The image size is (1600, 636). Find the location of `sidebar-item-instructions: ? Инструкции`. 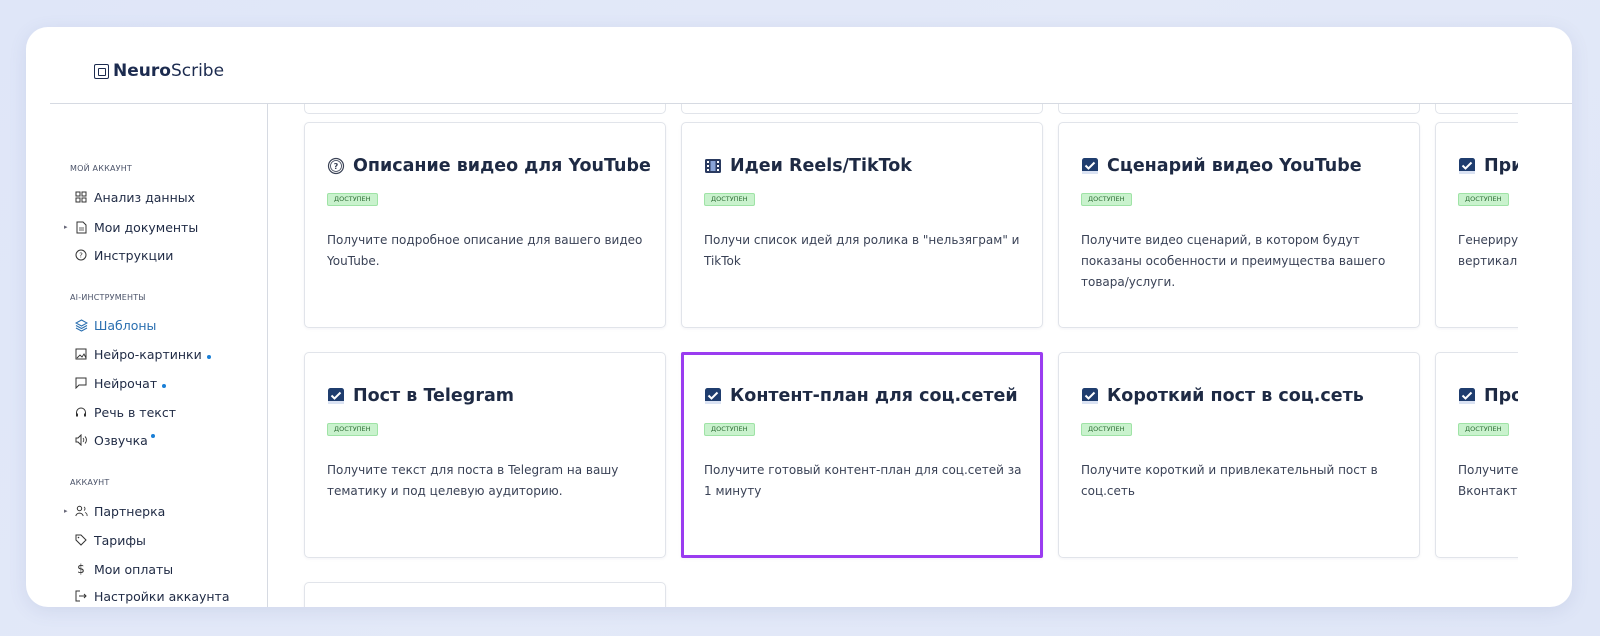

sidebar-item-instructions: ? Инструкции is located at coordinates (118, 255).